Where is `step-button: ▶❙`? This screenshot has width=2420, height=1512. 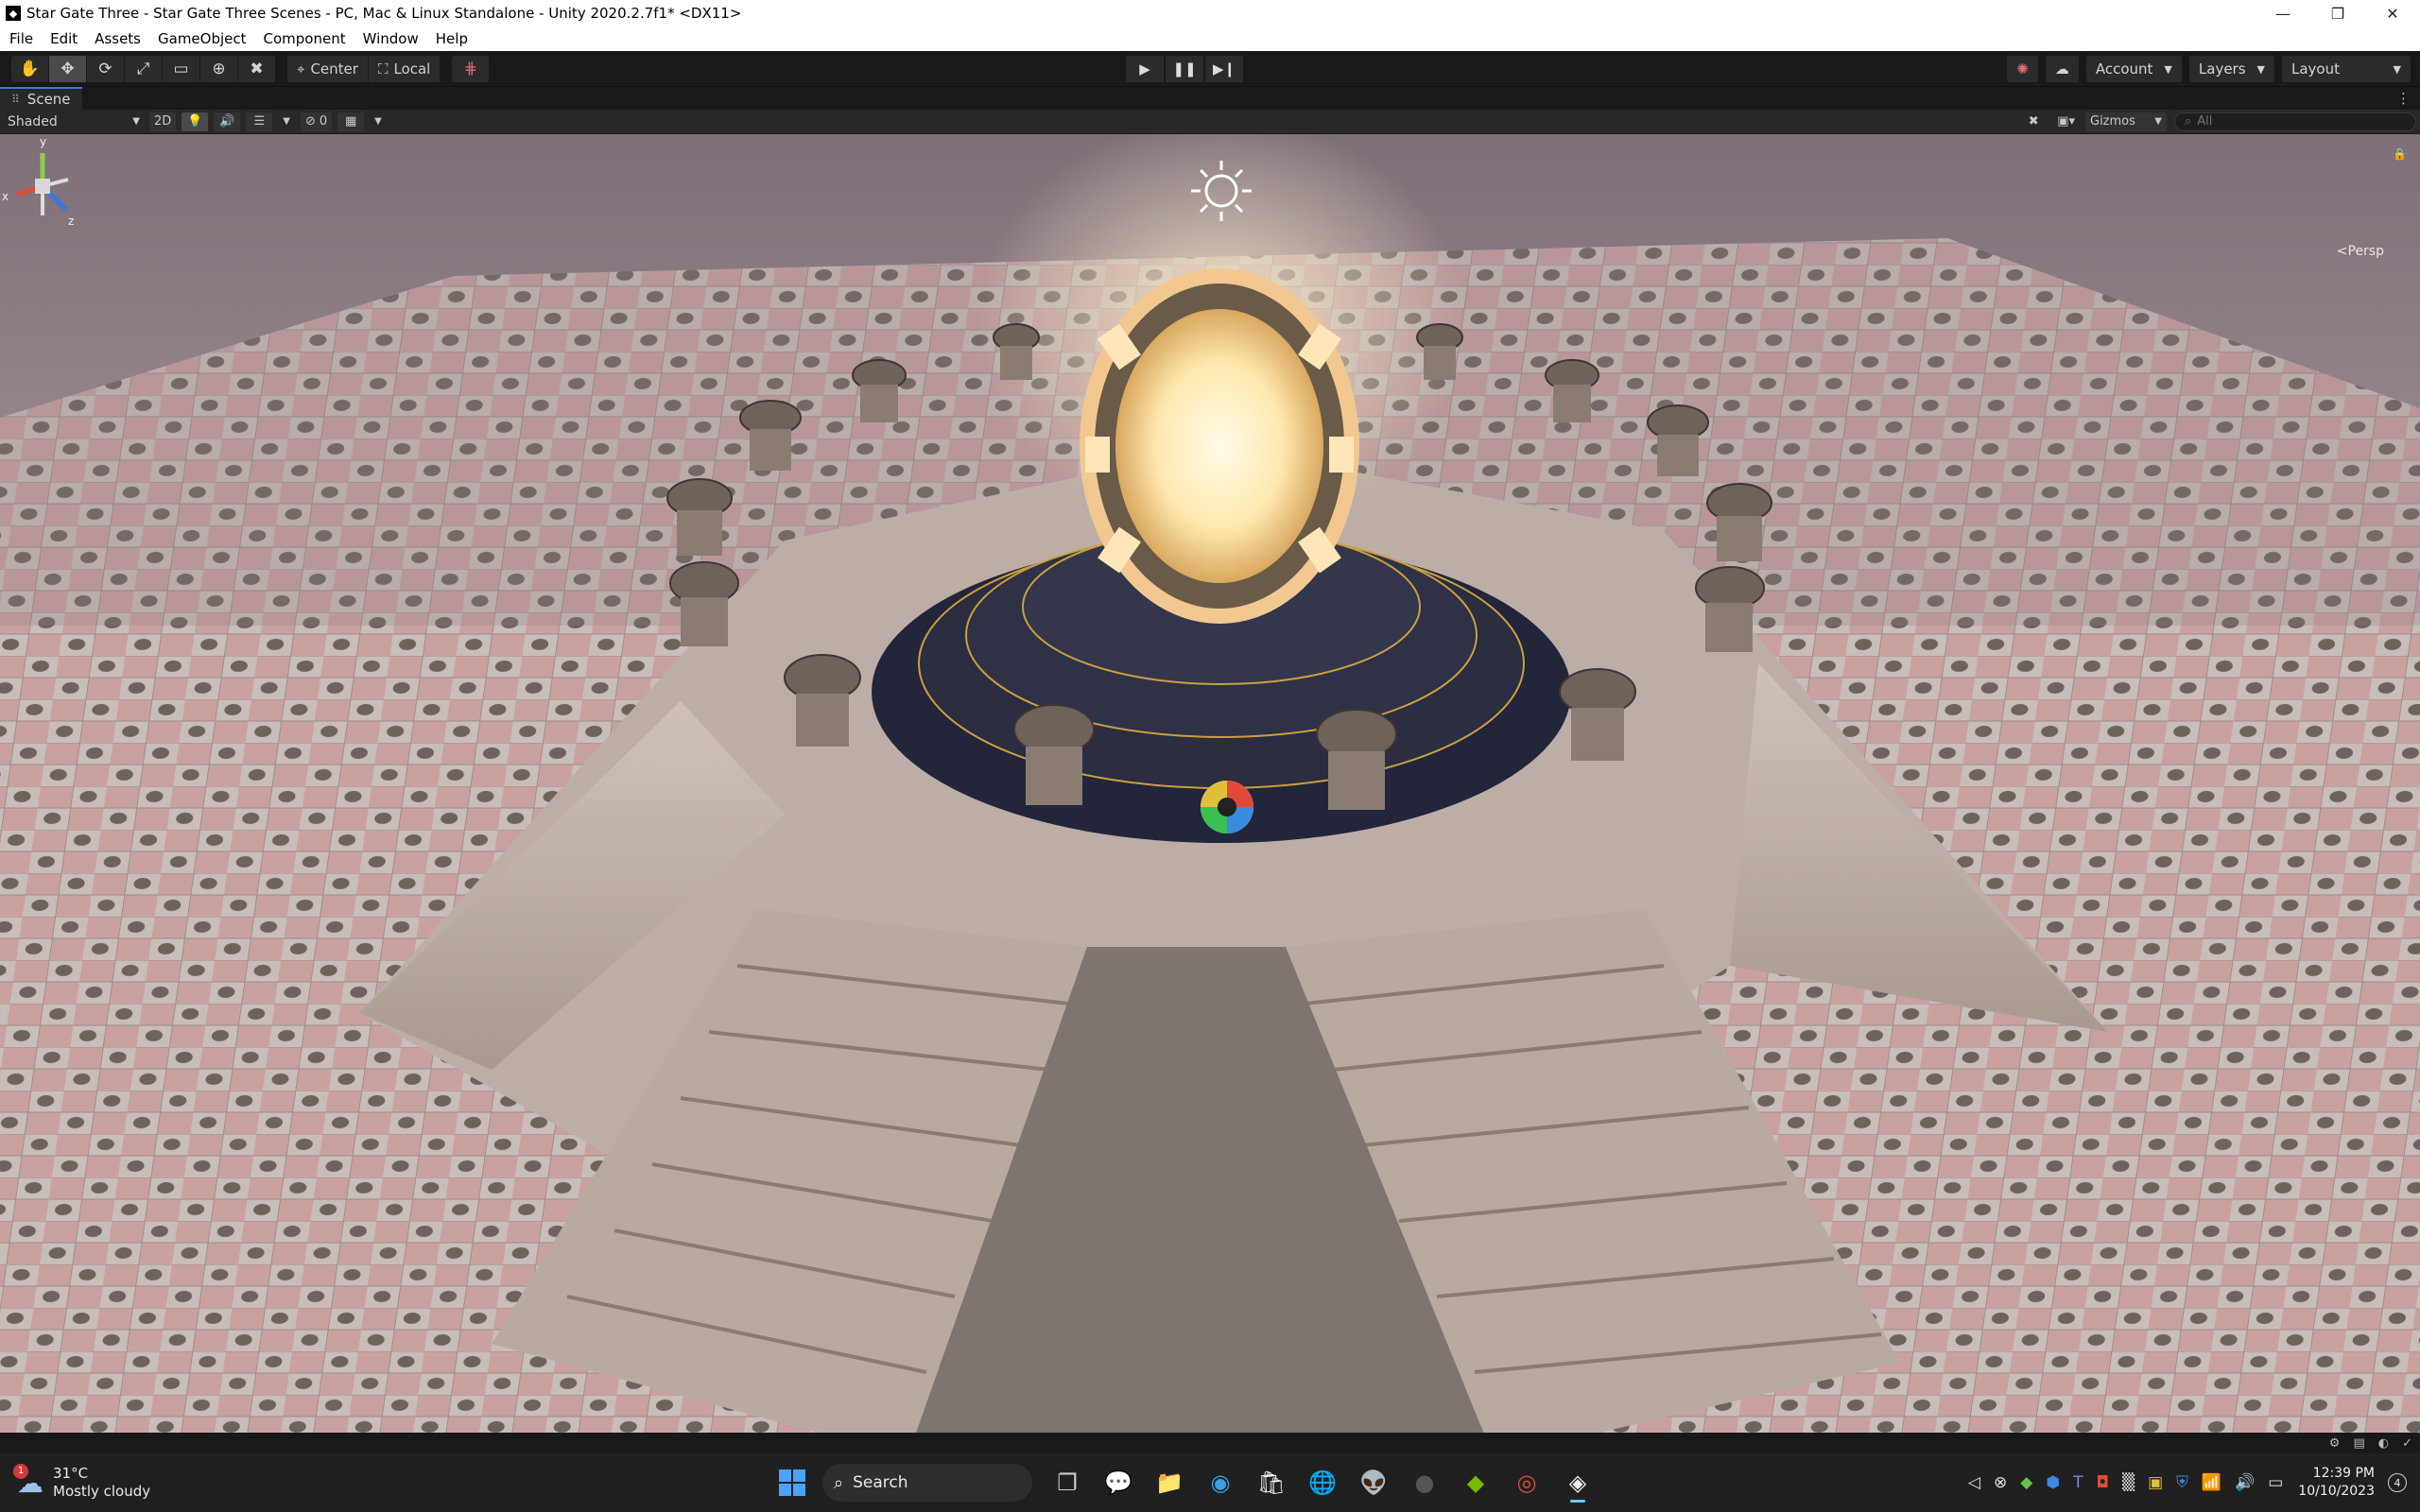
step-button: ▶❙ is located at coordinates (1224, 69).